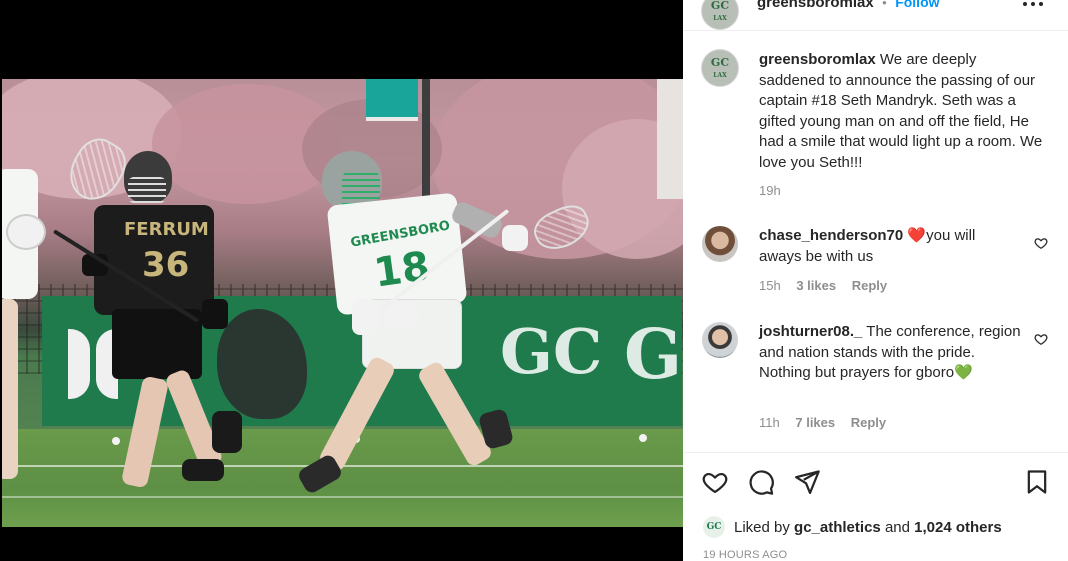 The image size is (1068, 561). I want to click on avatar: GC LAX, so click(720, 15).